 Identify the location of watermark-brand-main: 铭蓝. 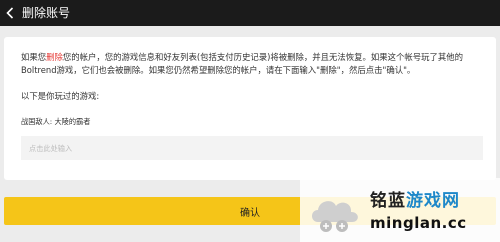
(388, 201).